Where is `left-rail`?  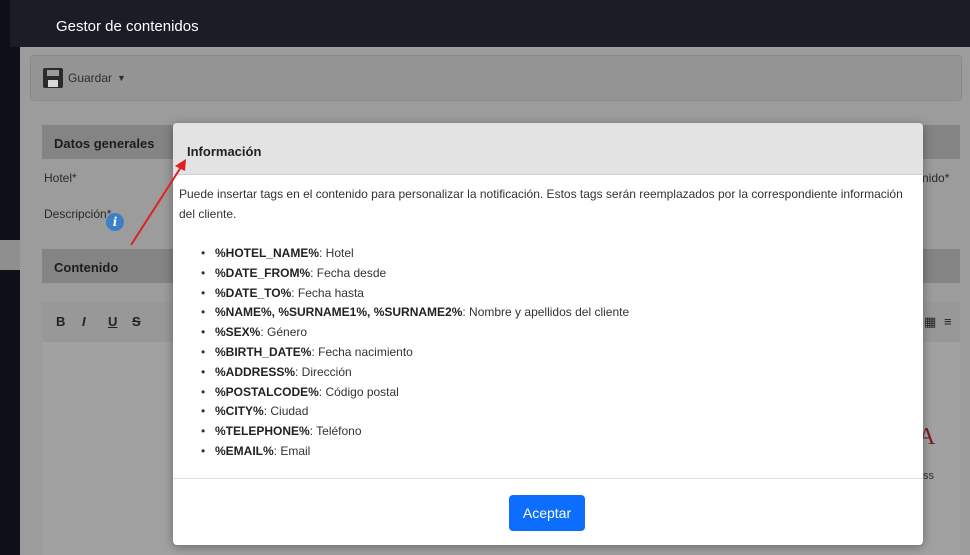 left-rail is located at coordinates (5, 277).